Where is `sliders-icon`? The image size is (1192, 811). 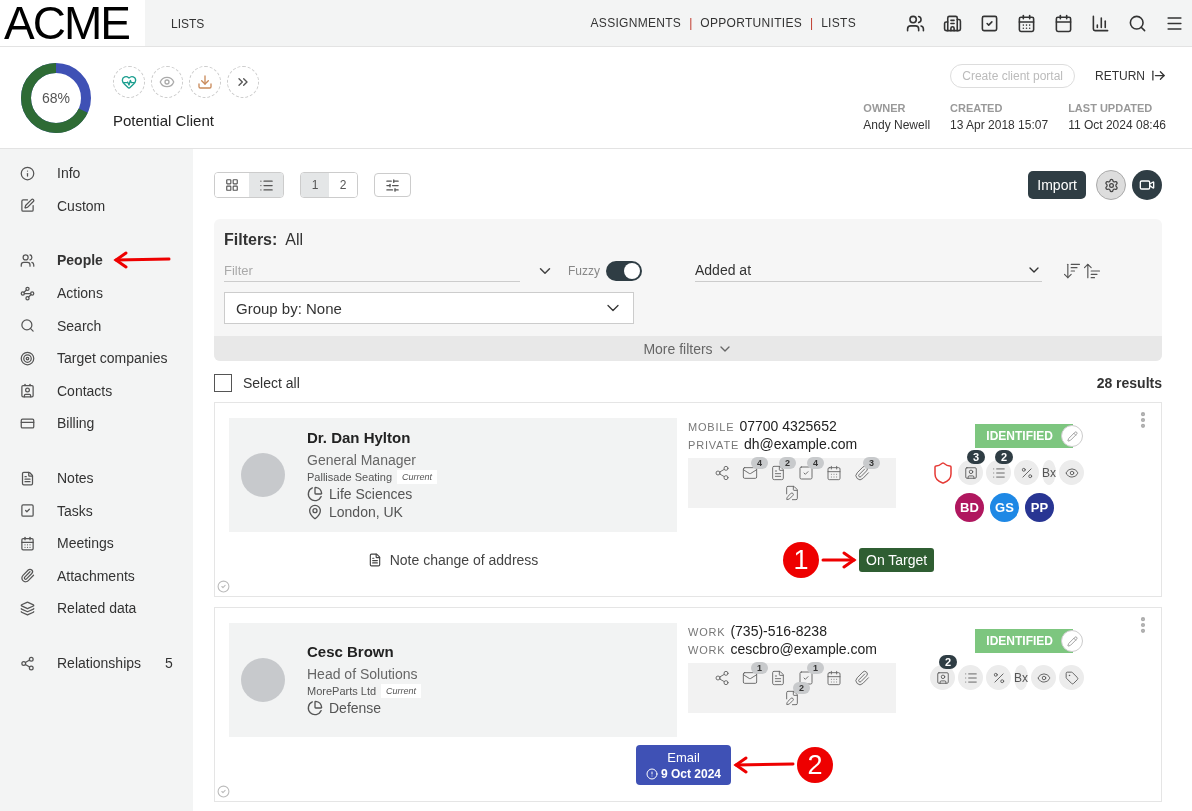 sliders-icon is located at coordinates (392, 185).